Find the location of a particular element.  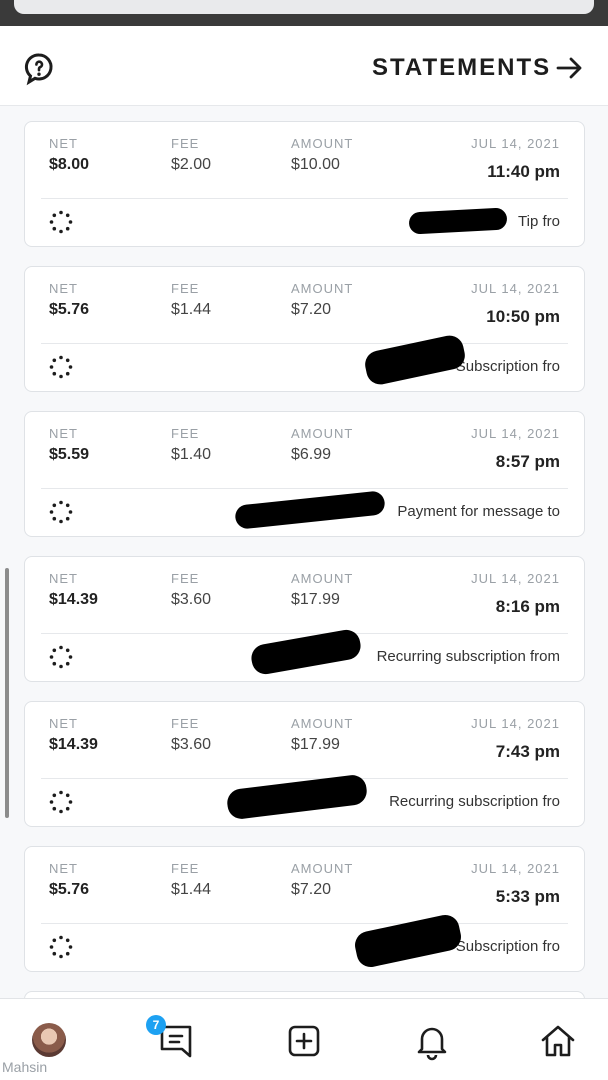

home-icon is located at coordinates (558, 1041).